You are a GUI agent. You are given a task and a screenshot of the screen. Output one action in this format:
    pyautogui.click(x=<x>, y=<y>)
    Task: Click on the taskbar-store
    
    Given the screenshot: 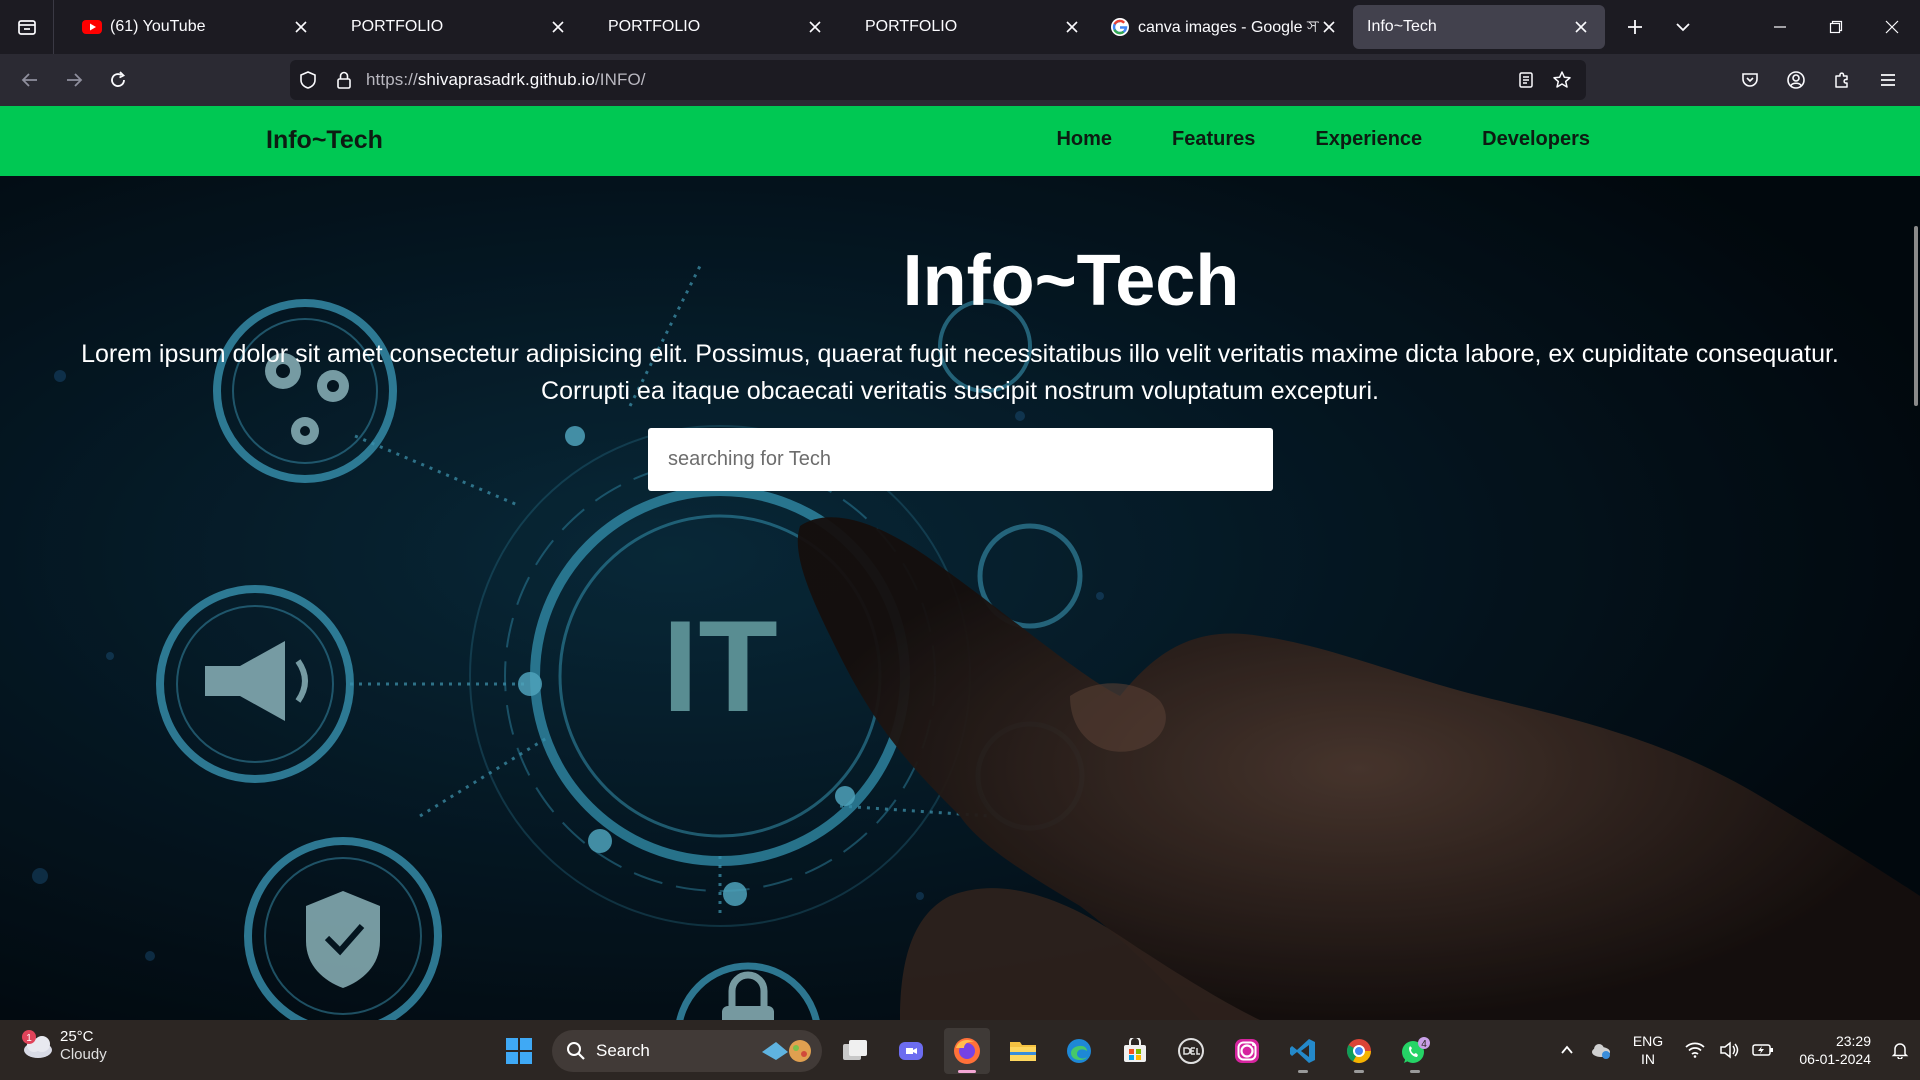 What is the action you would take?
    pyautogui.click(x=1135, y=1051)
    